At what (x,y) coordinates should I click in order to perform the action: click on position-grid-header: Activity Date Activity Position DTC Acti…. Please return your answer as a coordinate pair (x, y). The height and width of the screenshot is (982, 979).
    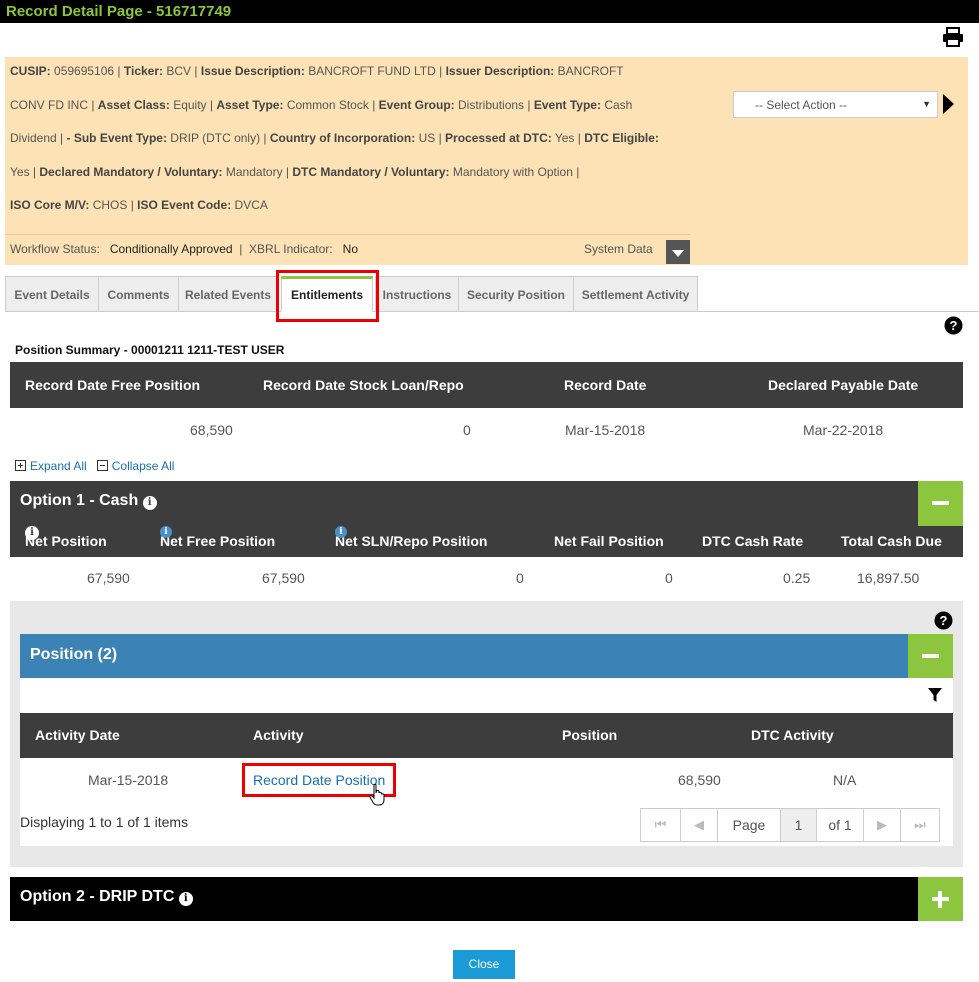
    Looking at the image, I should click on (486, 735).